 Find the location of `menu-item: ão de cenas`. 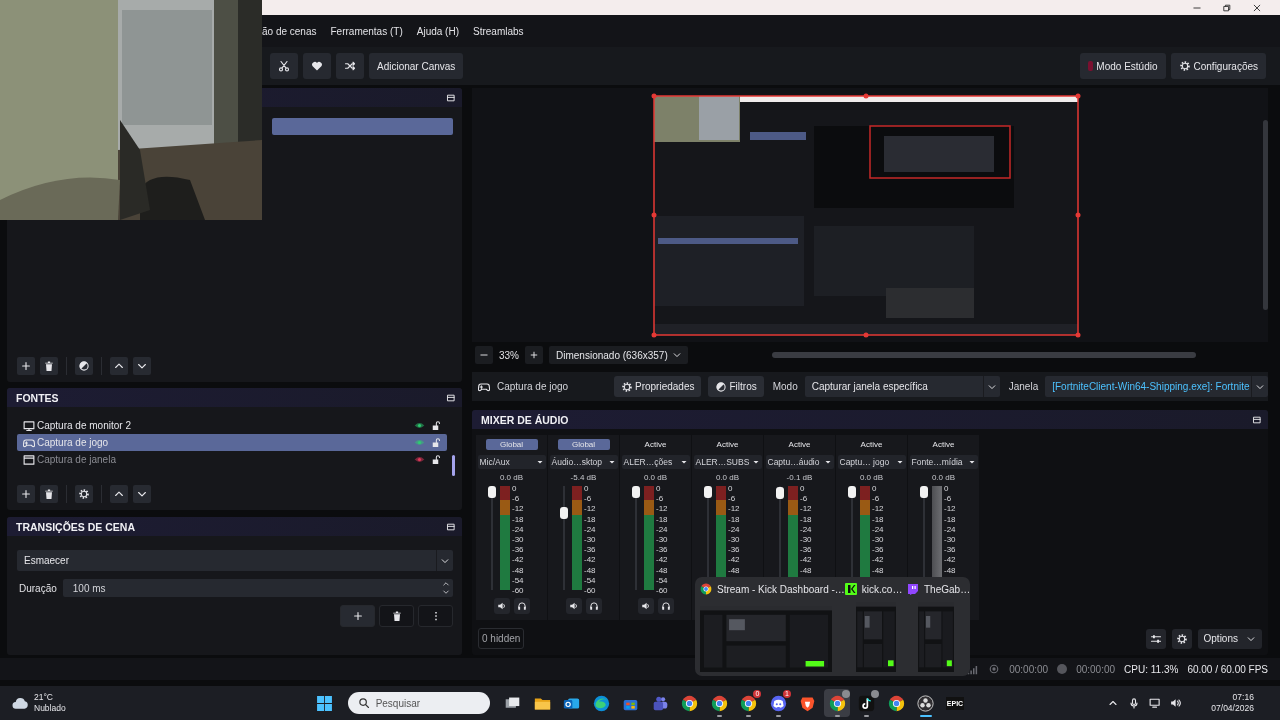

menu-item: ão de cenas is located at coordinates (289, 31).